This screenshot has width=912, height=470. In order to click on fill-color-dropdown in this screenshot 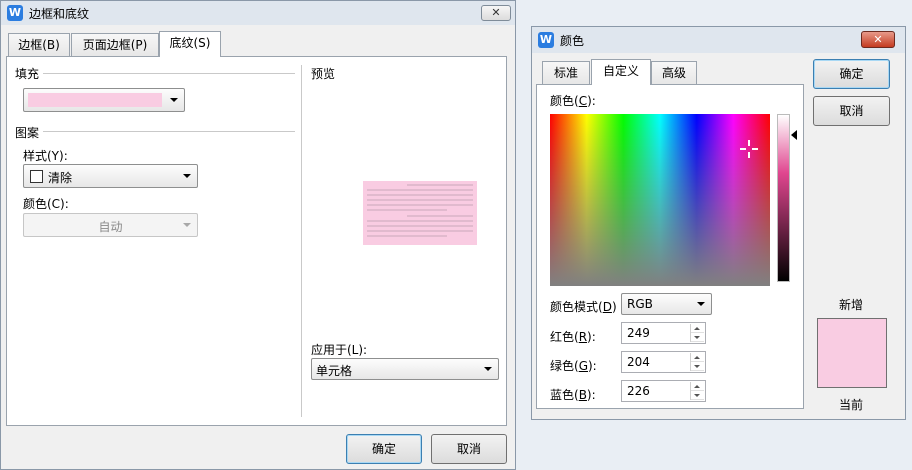, I will do `click(104, 100)`.